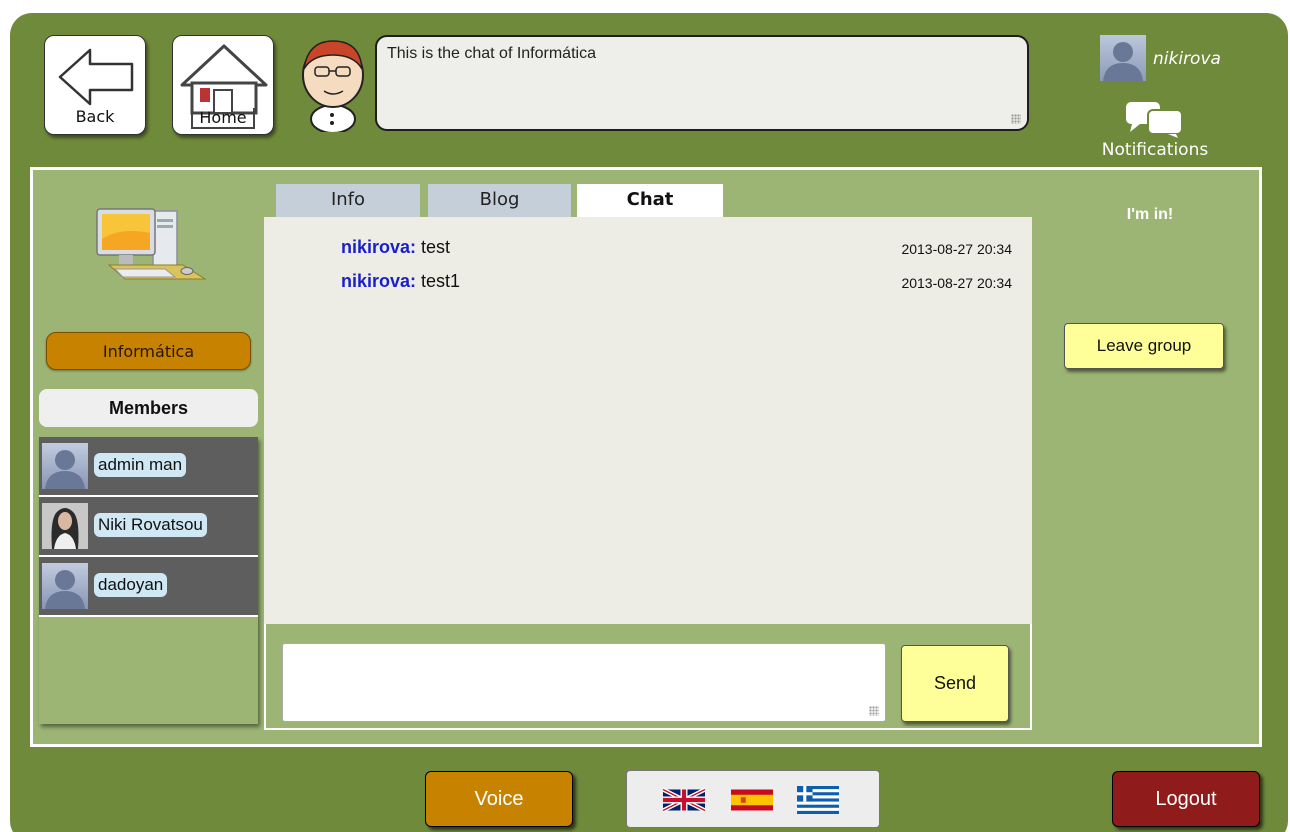 The height and width of the screenshot is (832, 1290). Describe the element at coordinates (438, 281) in the screenshot. I see `chat-message-text: test1` at that location.